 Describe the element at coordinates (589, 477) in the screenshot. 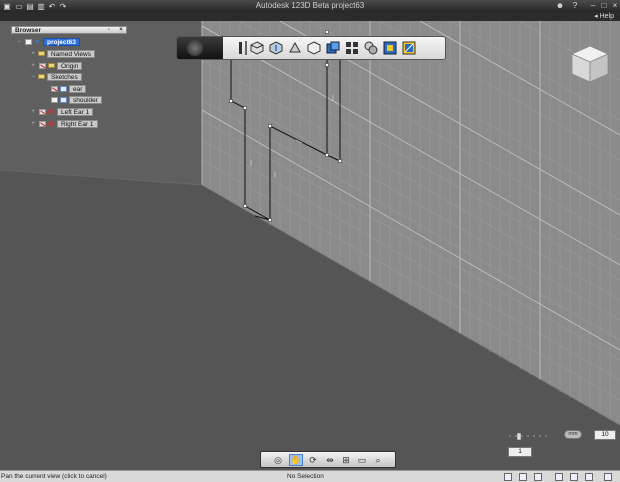

I see `selection-filter-icon` at that location.